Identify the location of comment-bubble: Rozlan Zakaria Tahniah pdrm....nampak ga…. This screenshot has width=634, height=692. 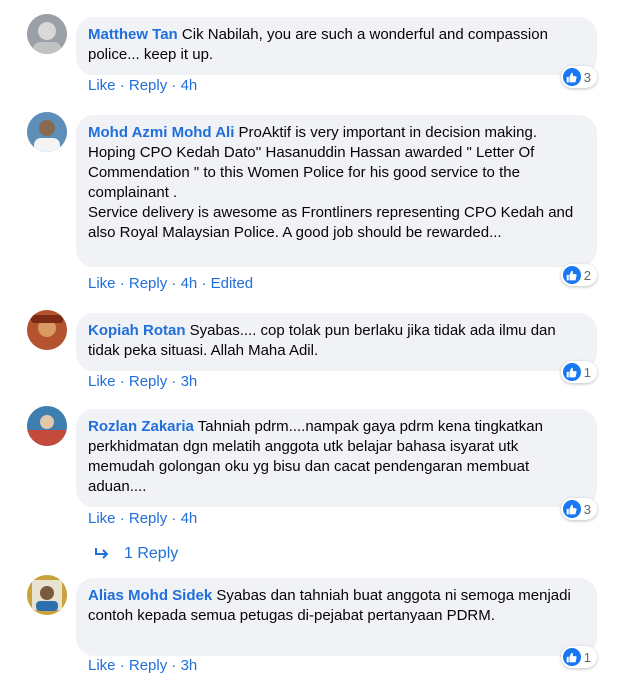
(336, 458).